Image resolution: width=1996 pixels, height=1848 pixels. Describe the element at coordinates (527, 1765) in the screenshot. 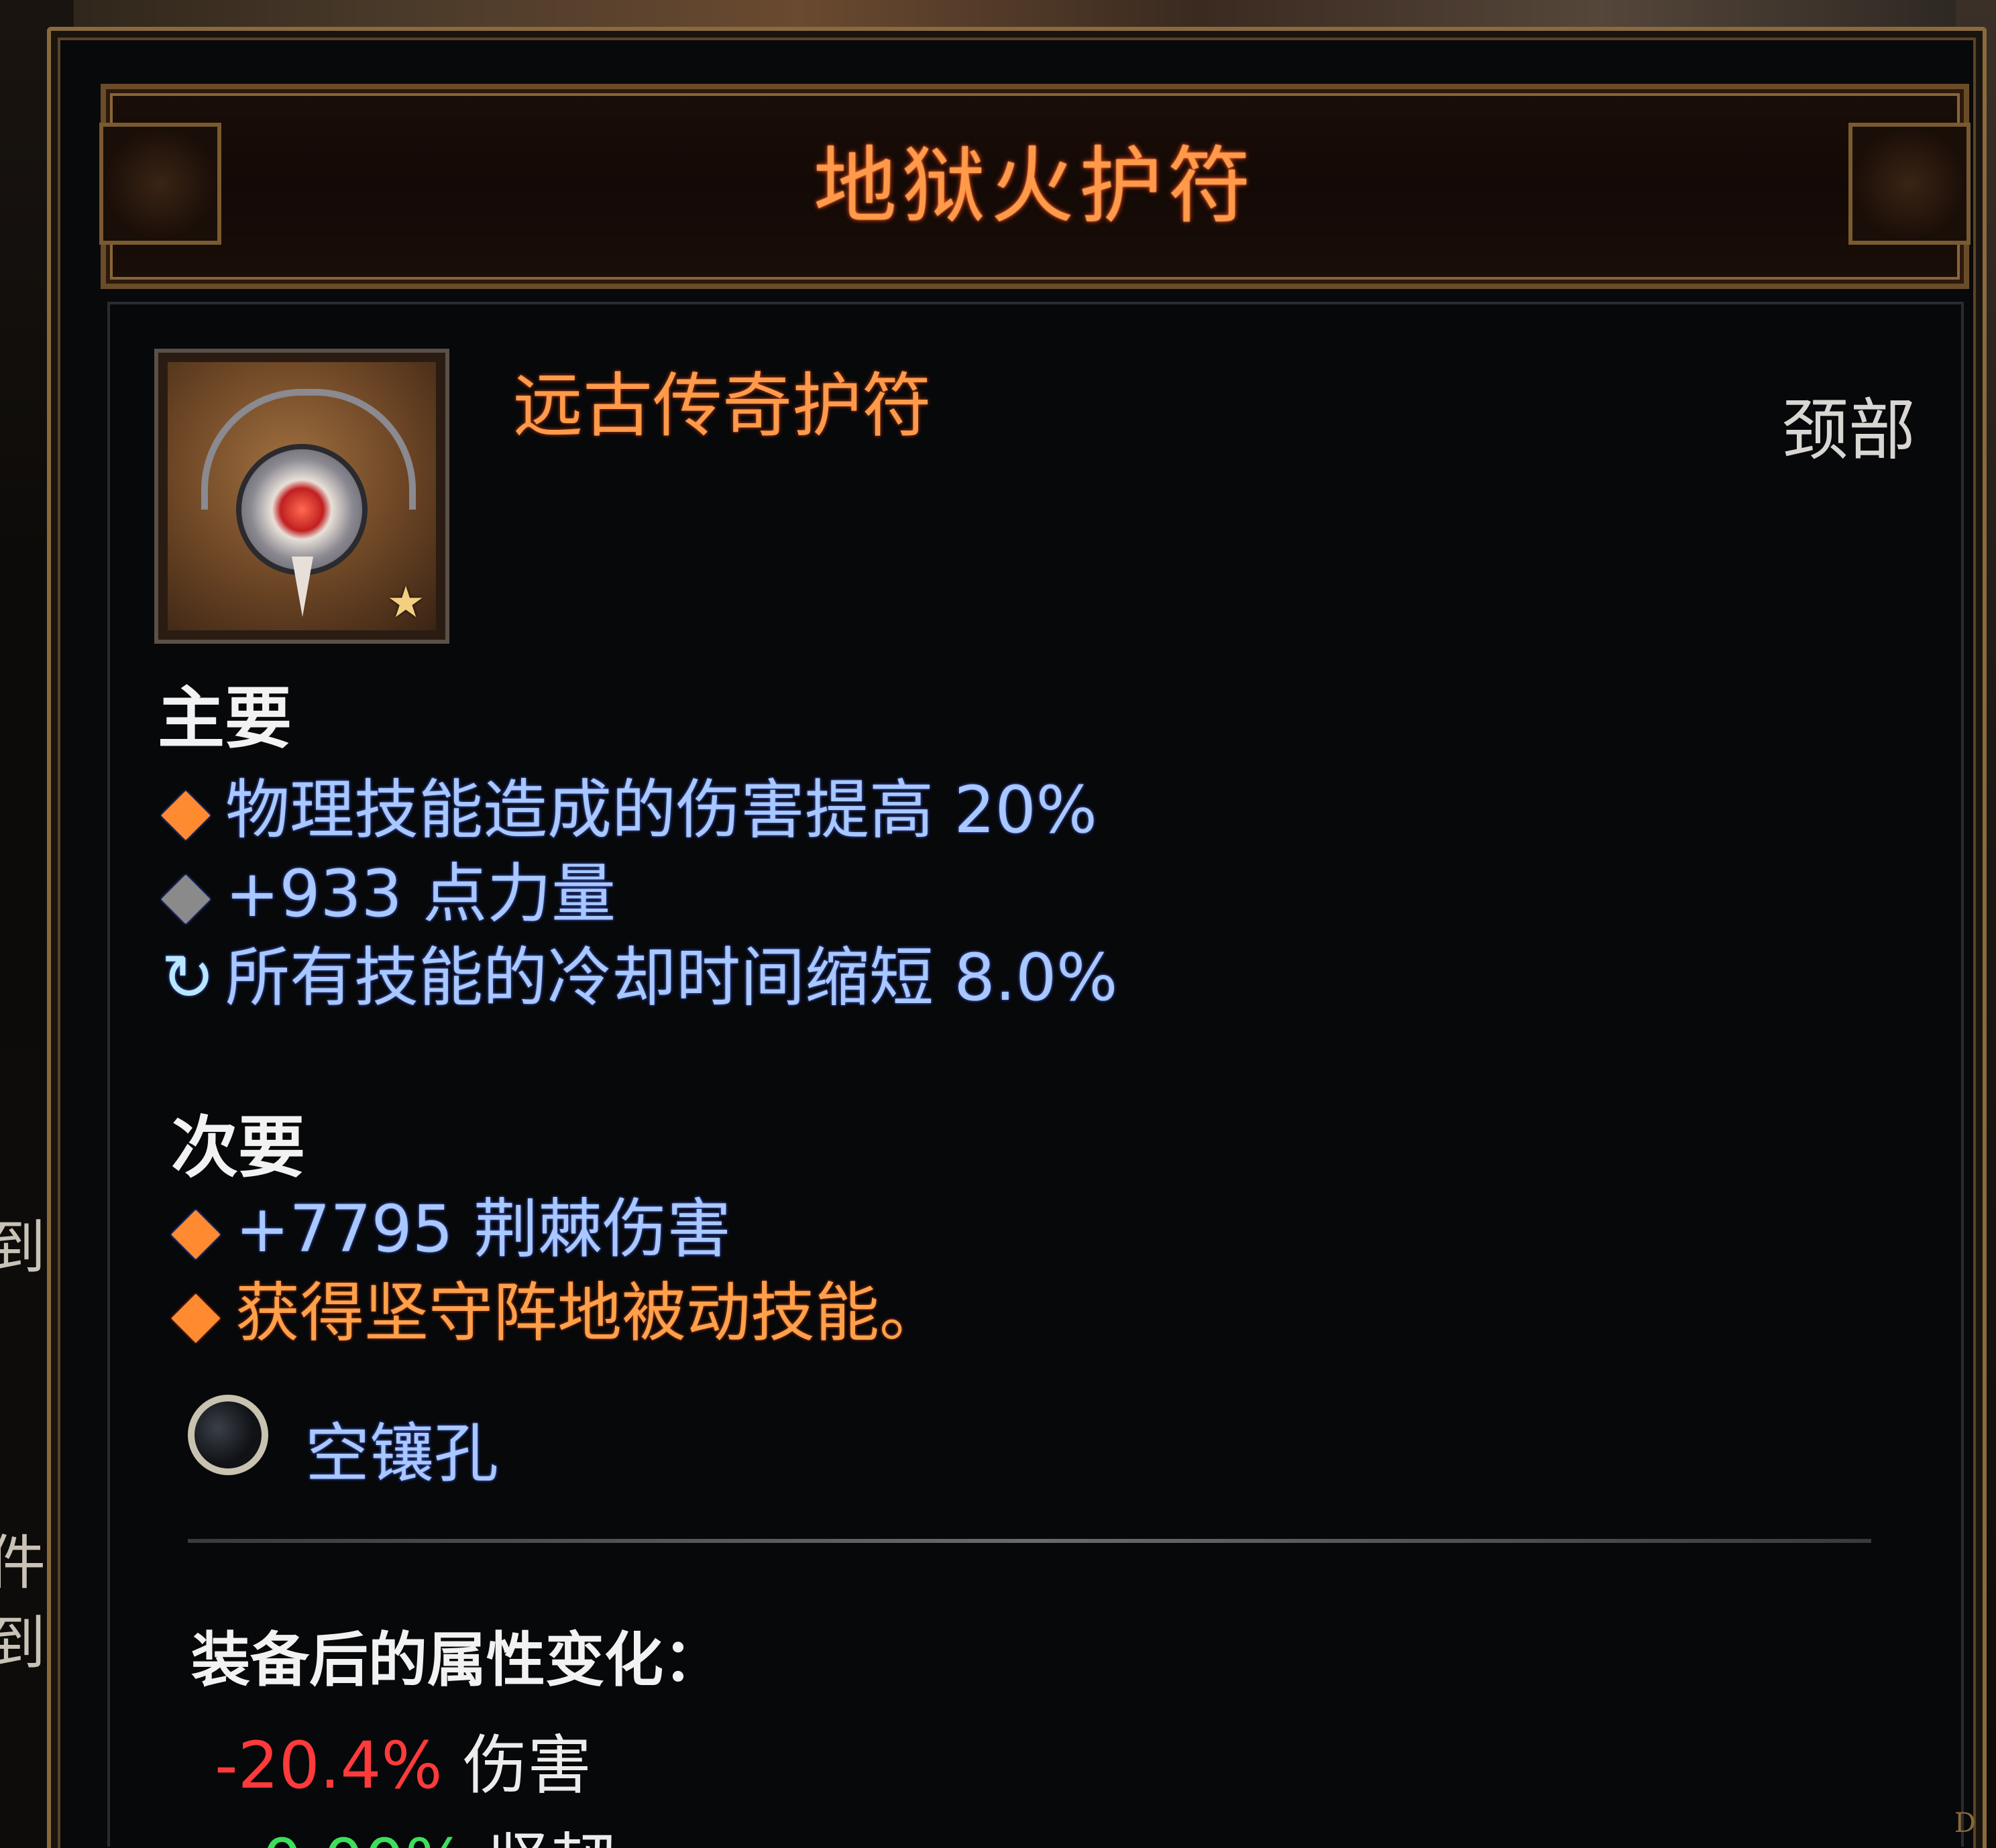

I see `stat-change-label: 伤害` at that location.